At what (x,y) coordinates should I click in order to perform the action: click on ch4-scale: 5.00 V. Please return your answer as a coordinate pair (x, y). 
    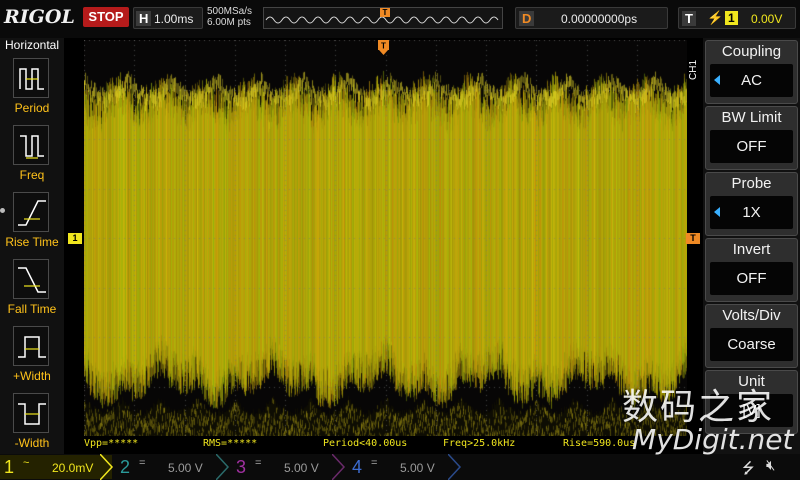
    Looking at the image, I should click on (417, 468).